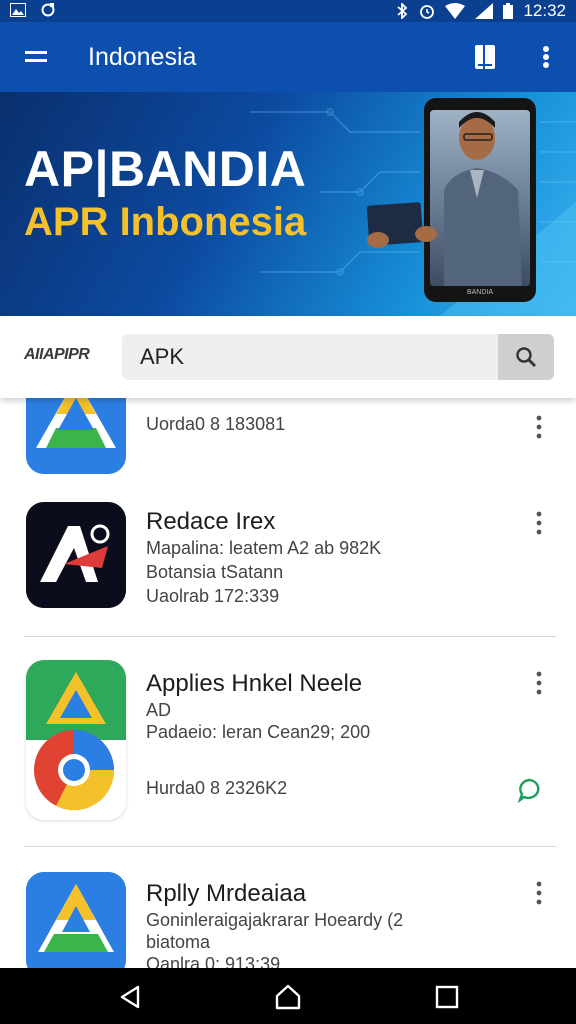 The height and width of the screenshot is (1024, 576). What do you see at coordinates (216, 424) in the screenshot?
I see `app-update-info: Uorda0 8 183081` at bounding box center [216, 424].